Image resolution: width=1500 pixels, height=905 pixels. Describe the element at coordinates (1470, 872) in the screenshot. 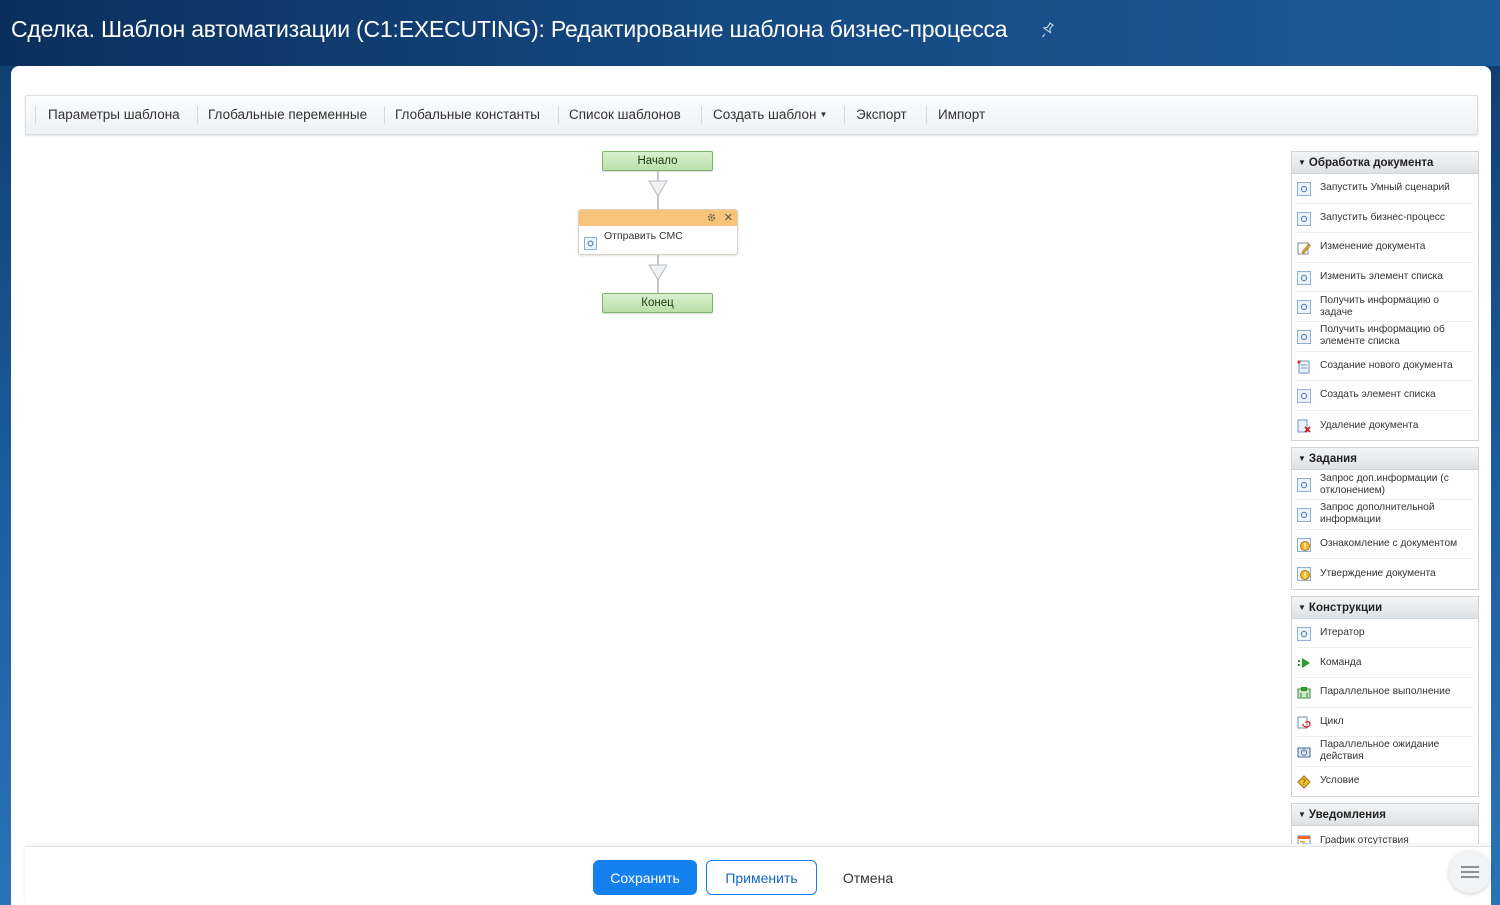

I see `menu-icon` at that location.